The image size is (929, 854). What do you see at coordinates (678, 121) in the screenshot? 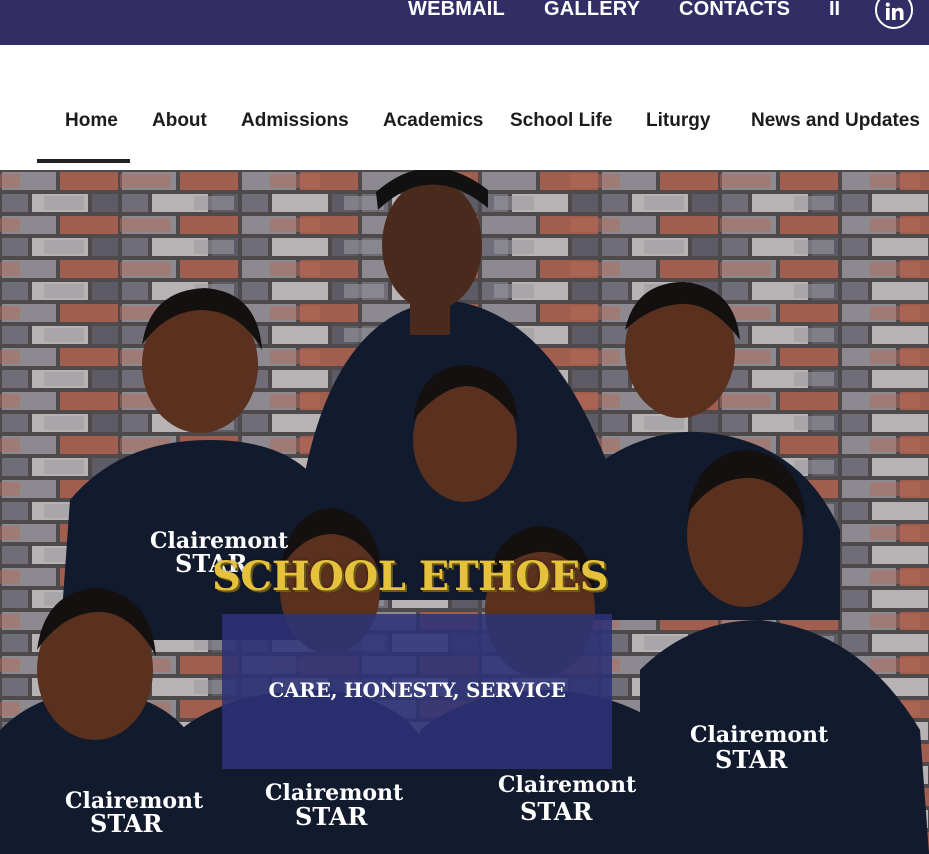
I see `nav-item-liturgy: Liturgy` at bounding box center [678, 121].